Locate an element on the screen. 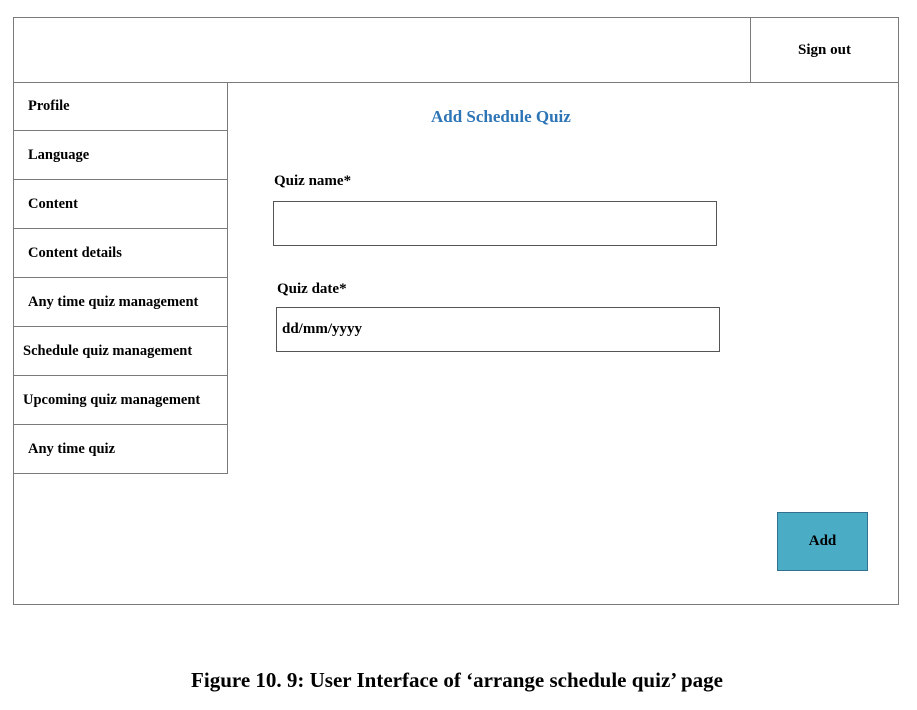 Image resolution: width=917 pixels, height=710 pixels. quiz-name-input is located at coordinates (495, 223).